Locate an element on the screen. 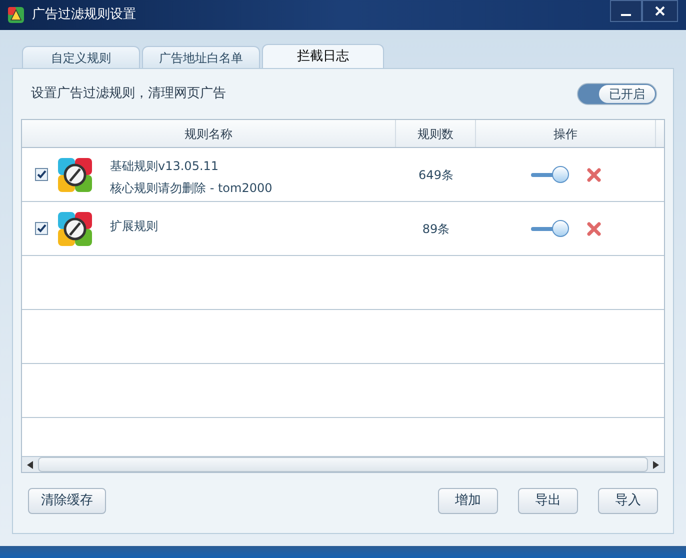 This screenshot has height=558, width=686. horizontal-scrollbar is located at coordinates (343, 464).